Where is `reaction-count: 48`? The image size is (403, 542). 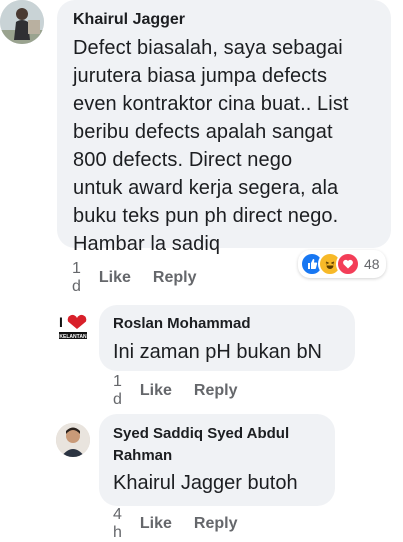 reaction-count: 48 is located at coordinates (372, 264).